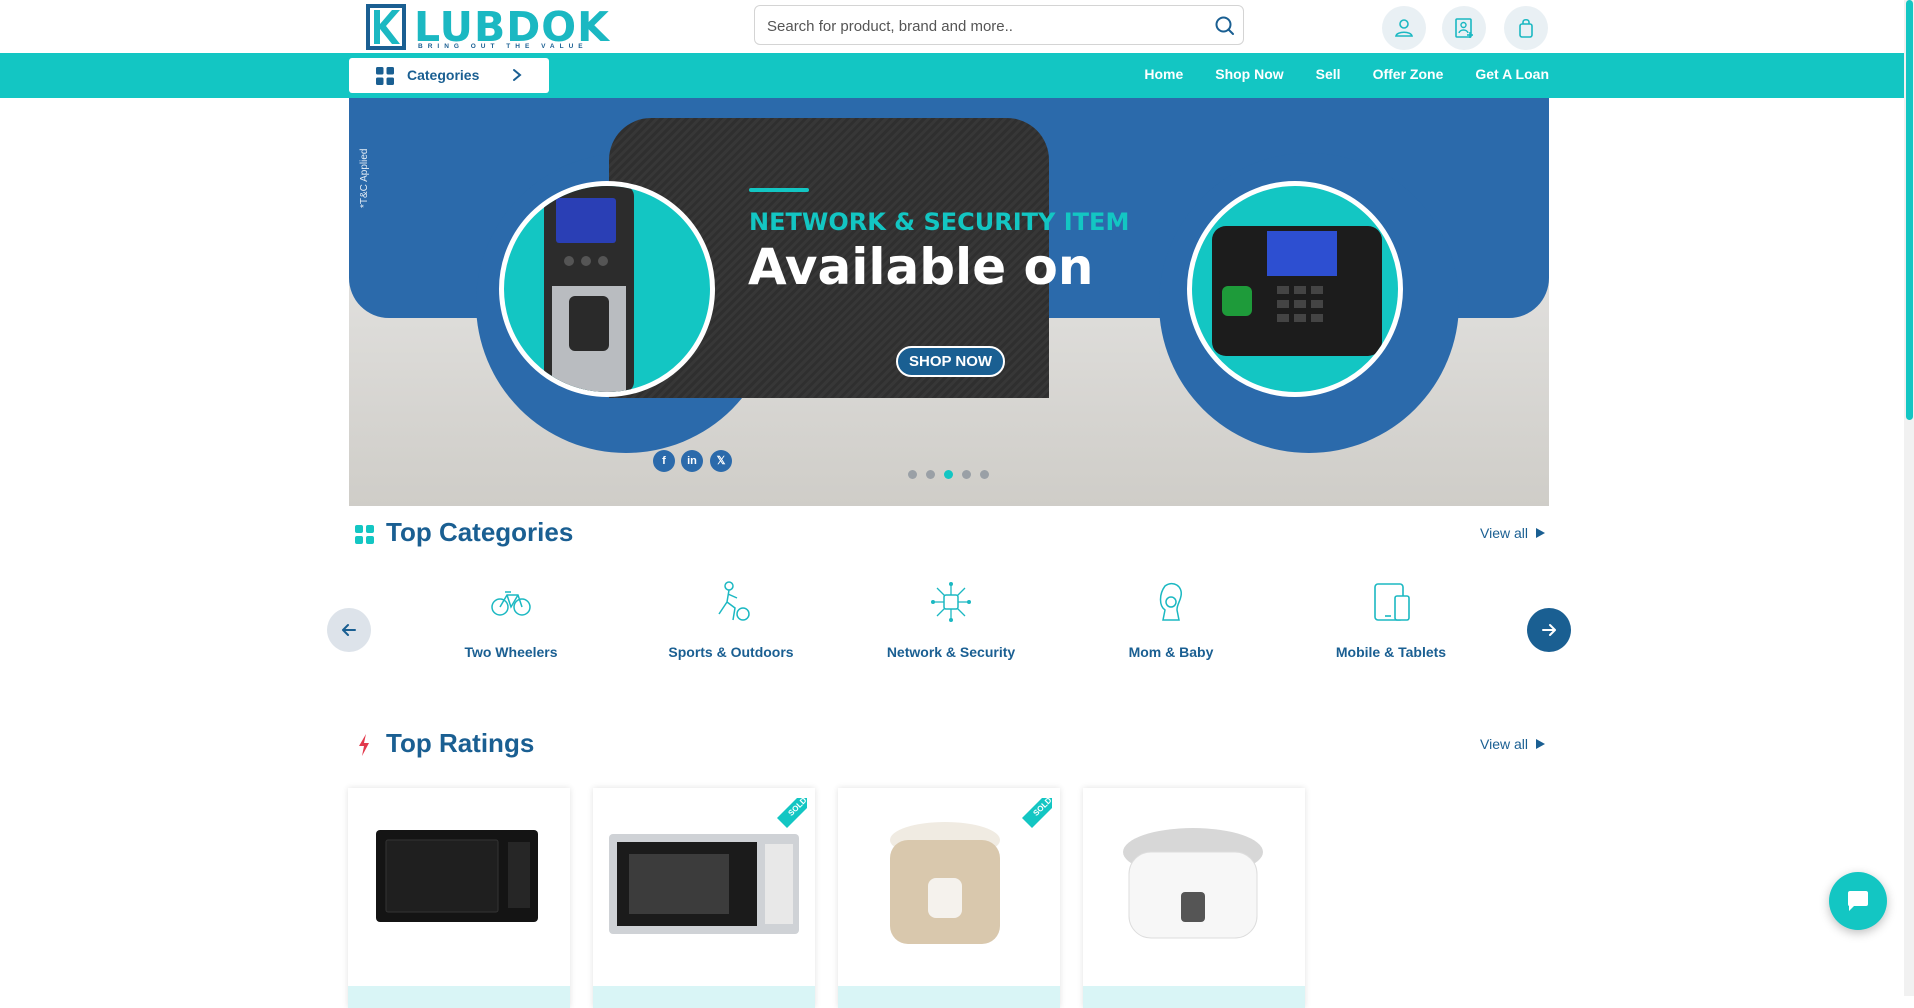 This screenshot has height=1008, width=1914. What do you see at coordinates (364, 745) in the screenshot?
I see `lightning-icon` at bounding box center [364, 745].